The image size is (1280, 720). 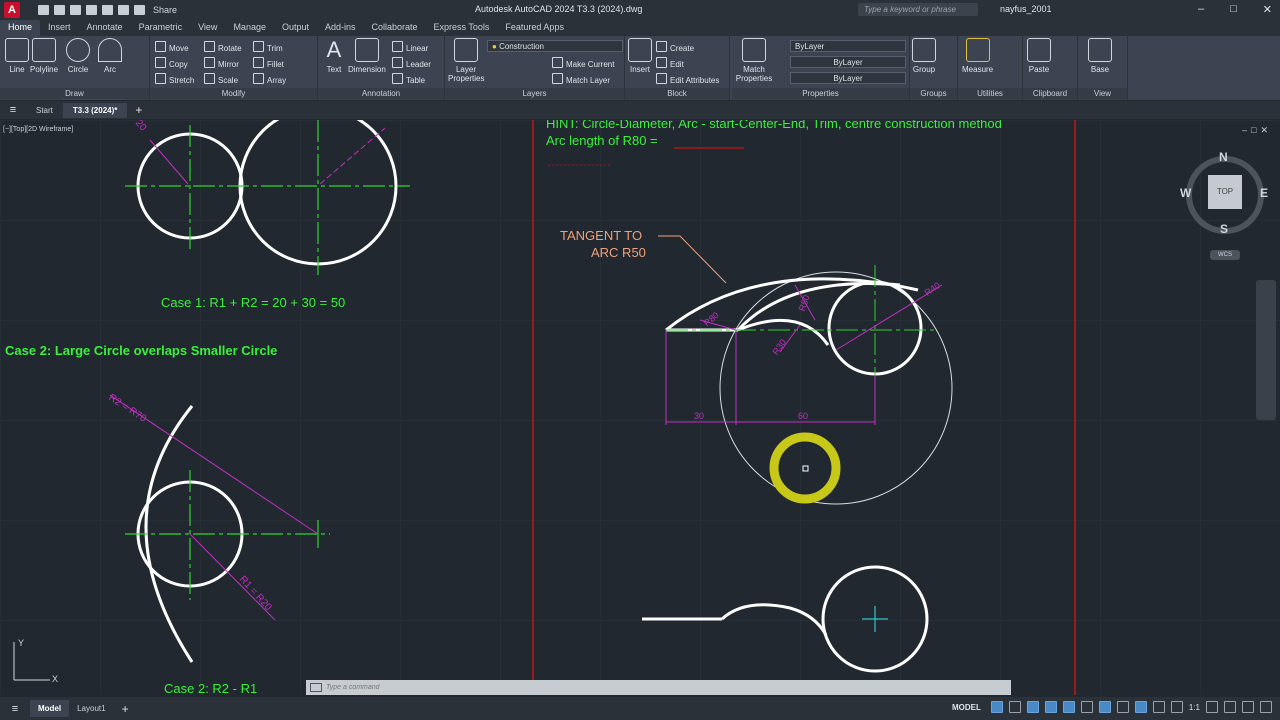 What do you see at coordinates (12, 10) in the screenshot?
I see `autocad-logo: A` at bounding box center [12, 10].